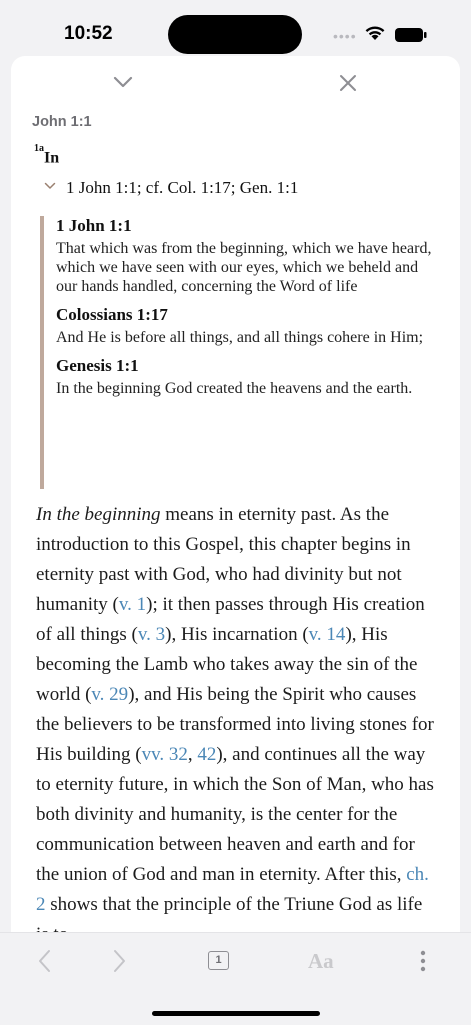  Describe the element at coordinates (235, 34) in the screenshot. I see `dynamic-island` at that location.